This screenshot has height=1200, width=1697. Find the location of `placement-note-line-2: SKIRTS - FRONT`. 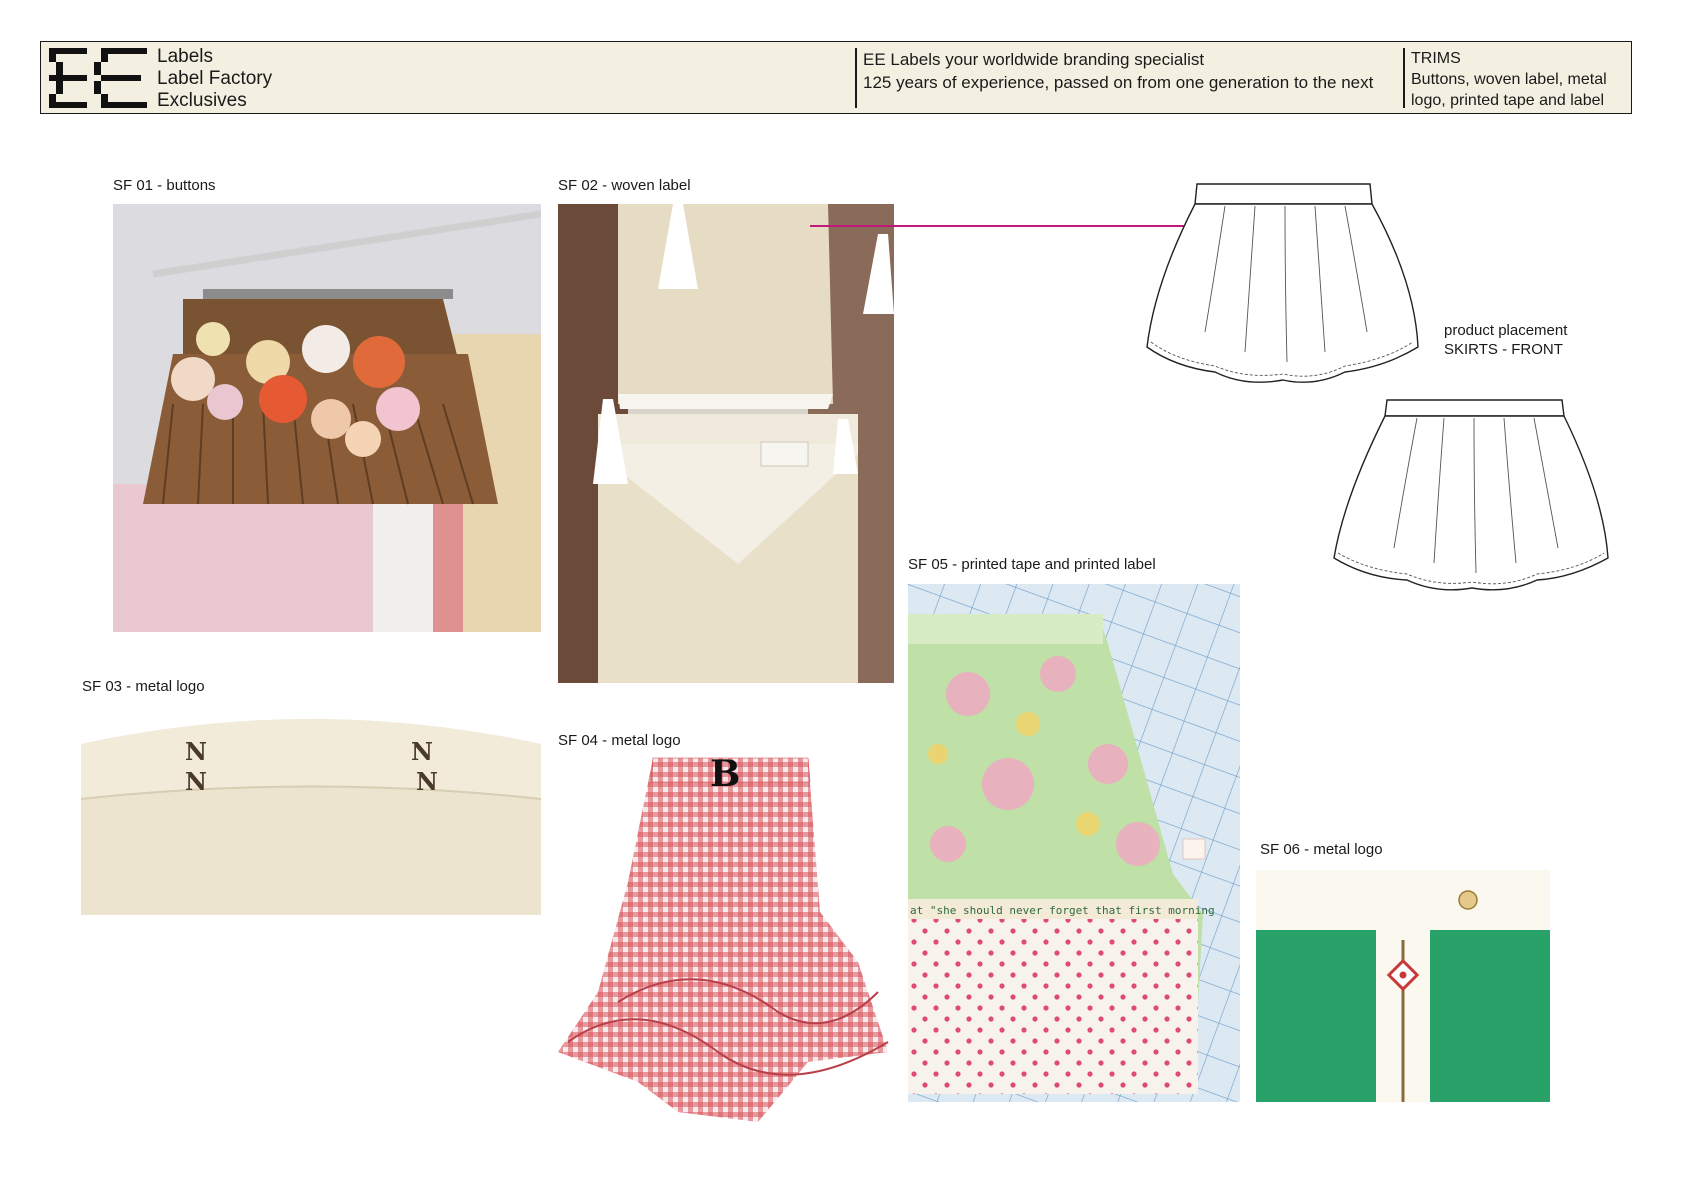

placement-note-line-2: SKIRTS - FRONT is located at coordinates (1503, 349).